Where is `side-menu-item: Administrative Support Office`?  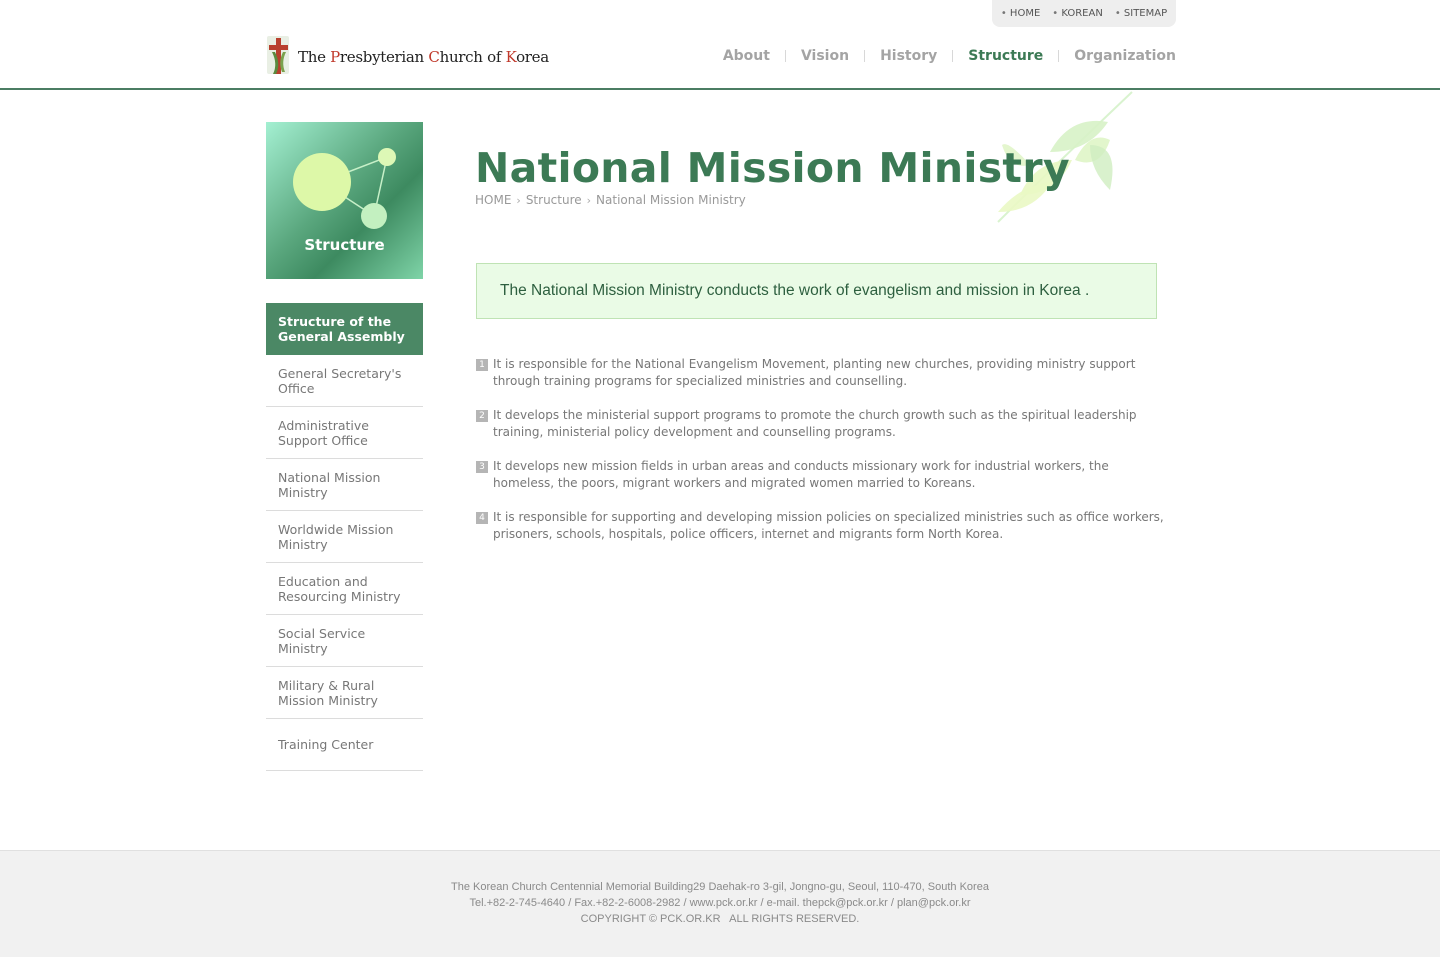 side-menu-item: Administrative Support Office is located at coordinates (344, 433).